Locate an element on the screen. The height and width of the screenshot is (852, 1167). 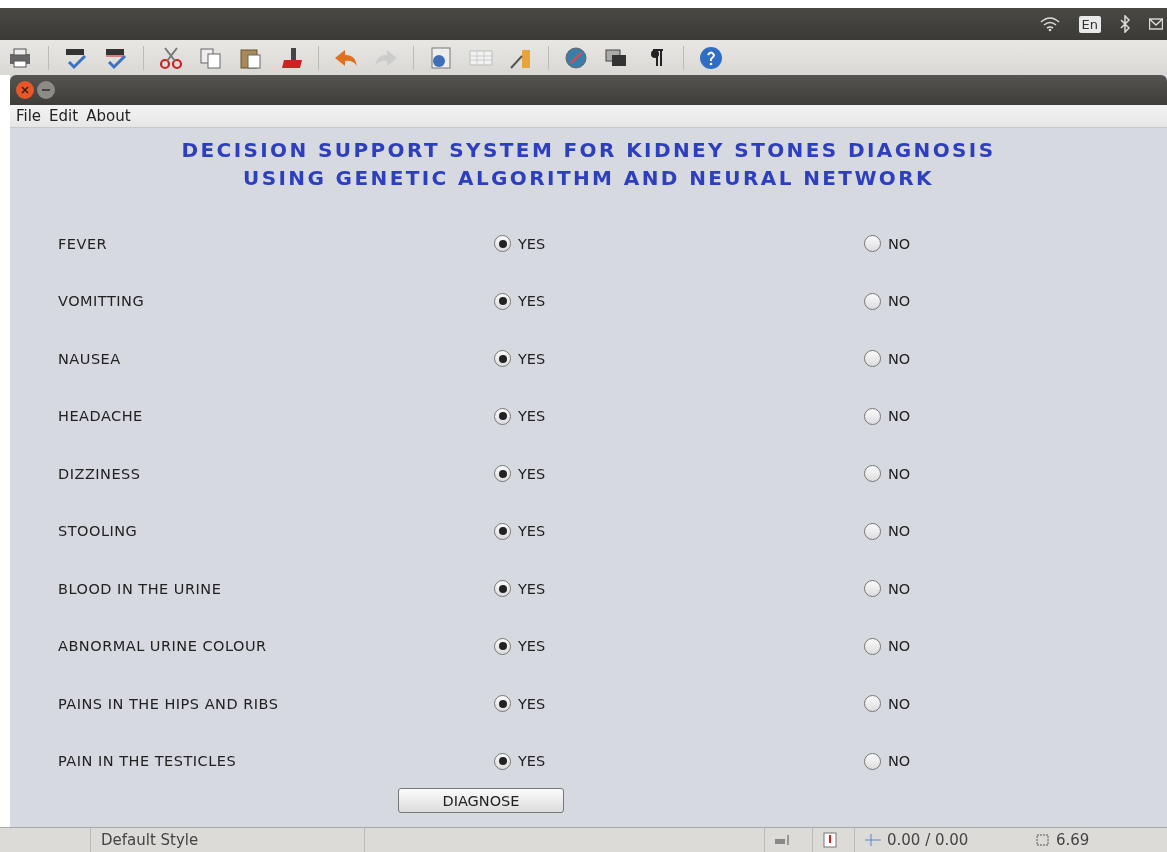
question-label: PAIN IN THE TESTICLES is located at coordinates (147, 761).